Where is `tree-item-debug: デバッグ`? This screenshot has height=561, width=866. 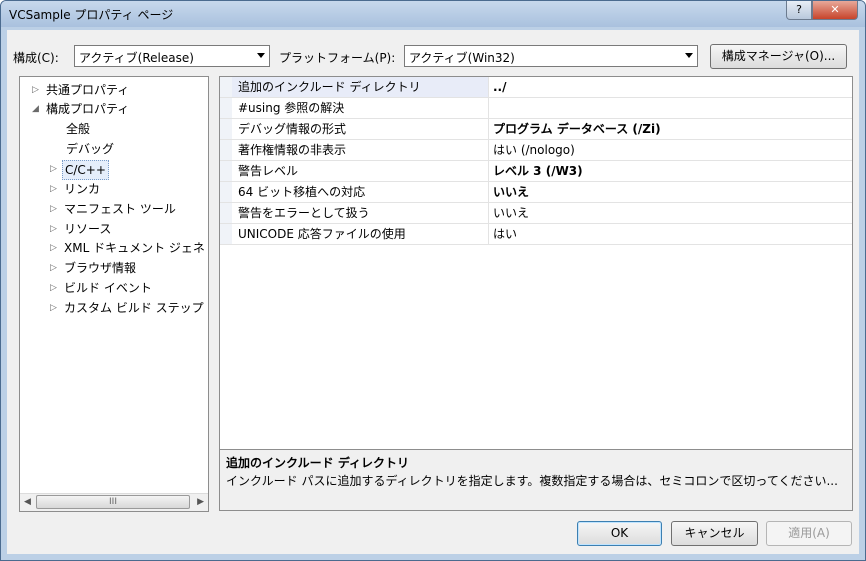 tree-item-debug: デバッグ is located at coordinates (90, 149).